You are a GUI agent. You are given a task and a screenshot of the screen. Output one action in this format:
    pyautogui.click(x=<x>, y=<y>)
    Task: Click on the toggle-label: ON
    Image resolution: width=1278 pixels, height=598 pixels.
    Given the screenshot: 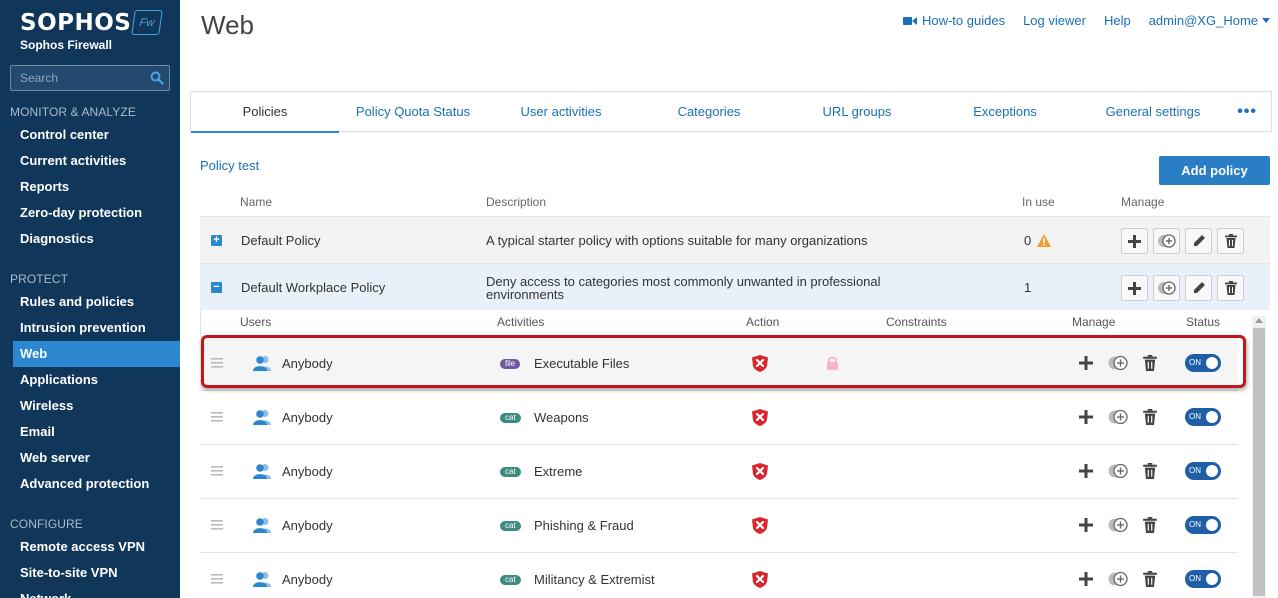 What is the action you would take?
    pyautogui.click(x=1195, y=362)
    